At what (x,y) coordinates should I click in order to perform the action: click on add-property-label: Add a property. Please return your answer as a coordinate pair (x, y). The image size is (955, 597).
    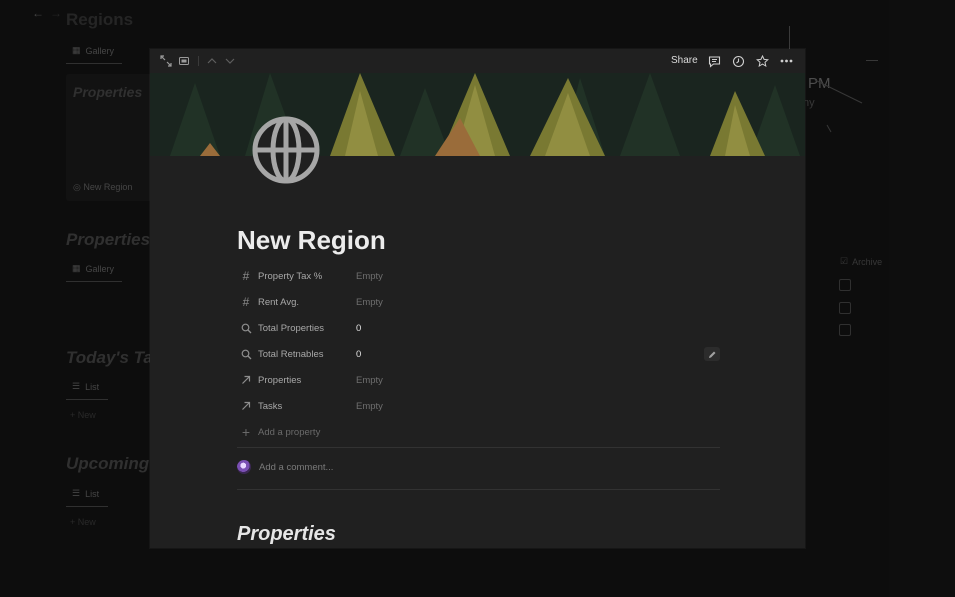
    Looking at the image, I should click on (289, 432).